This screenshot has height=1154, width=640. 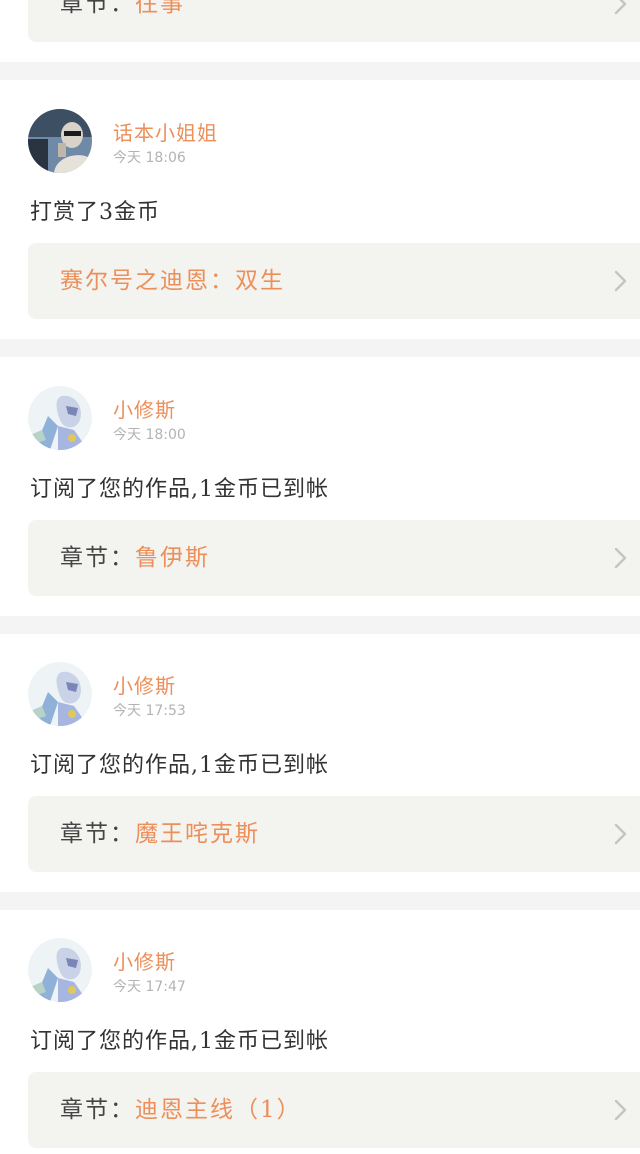 What do you see at coordinates (334, 834) in the screenshot?
I see `chapter-link: 章节：魔王咤克斯` at bounding box center [334, 834].